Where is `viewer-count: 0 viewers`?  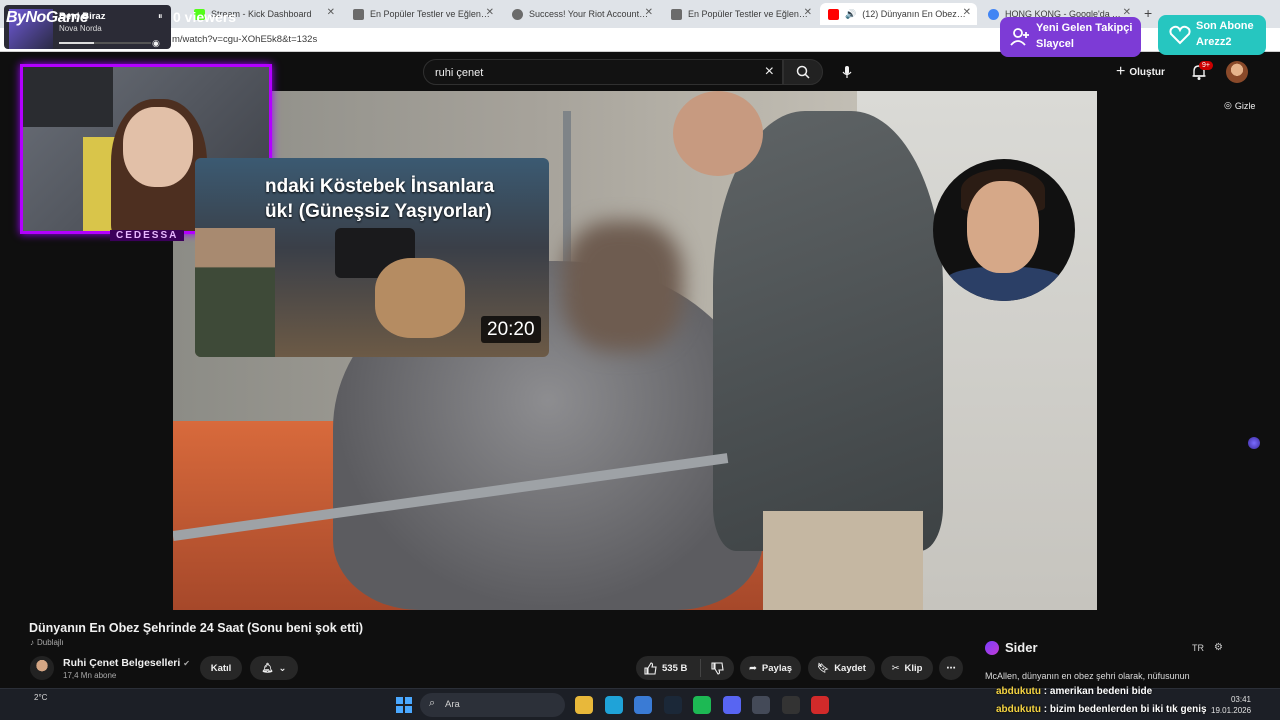 viewer-count: 0 viewers is located at coordinates (205, 17).